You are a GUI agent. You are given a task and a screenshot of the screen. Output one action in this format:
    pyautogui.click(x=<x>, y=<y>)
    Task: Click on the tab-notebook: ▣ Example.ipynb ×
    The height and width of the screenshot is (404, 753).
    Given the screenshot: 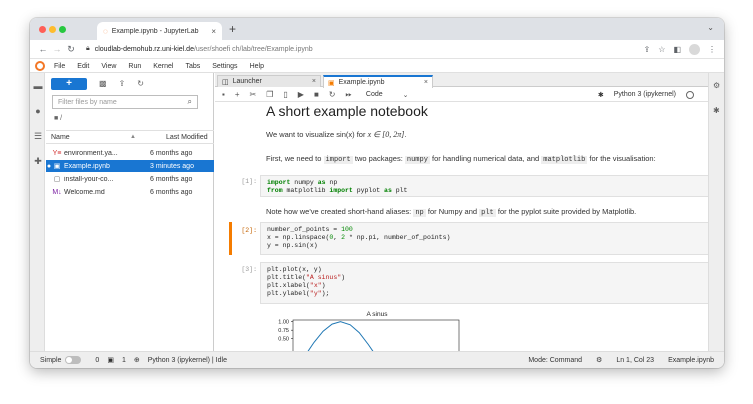 What is the action you would take?
    pyautogui.click(x=378, y=81)
    